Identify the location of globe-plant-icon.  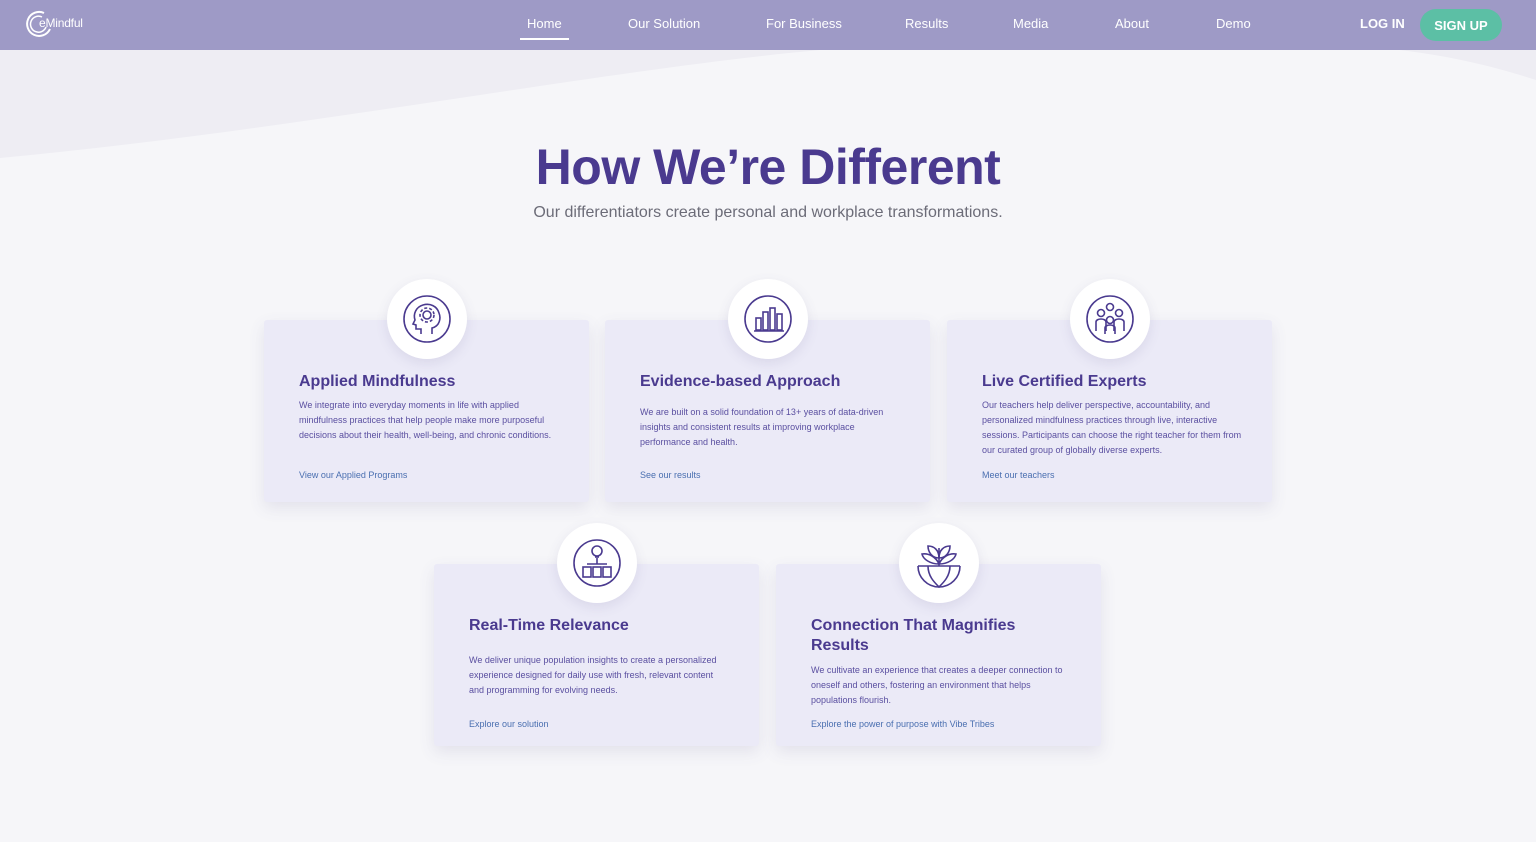
(939, 563).